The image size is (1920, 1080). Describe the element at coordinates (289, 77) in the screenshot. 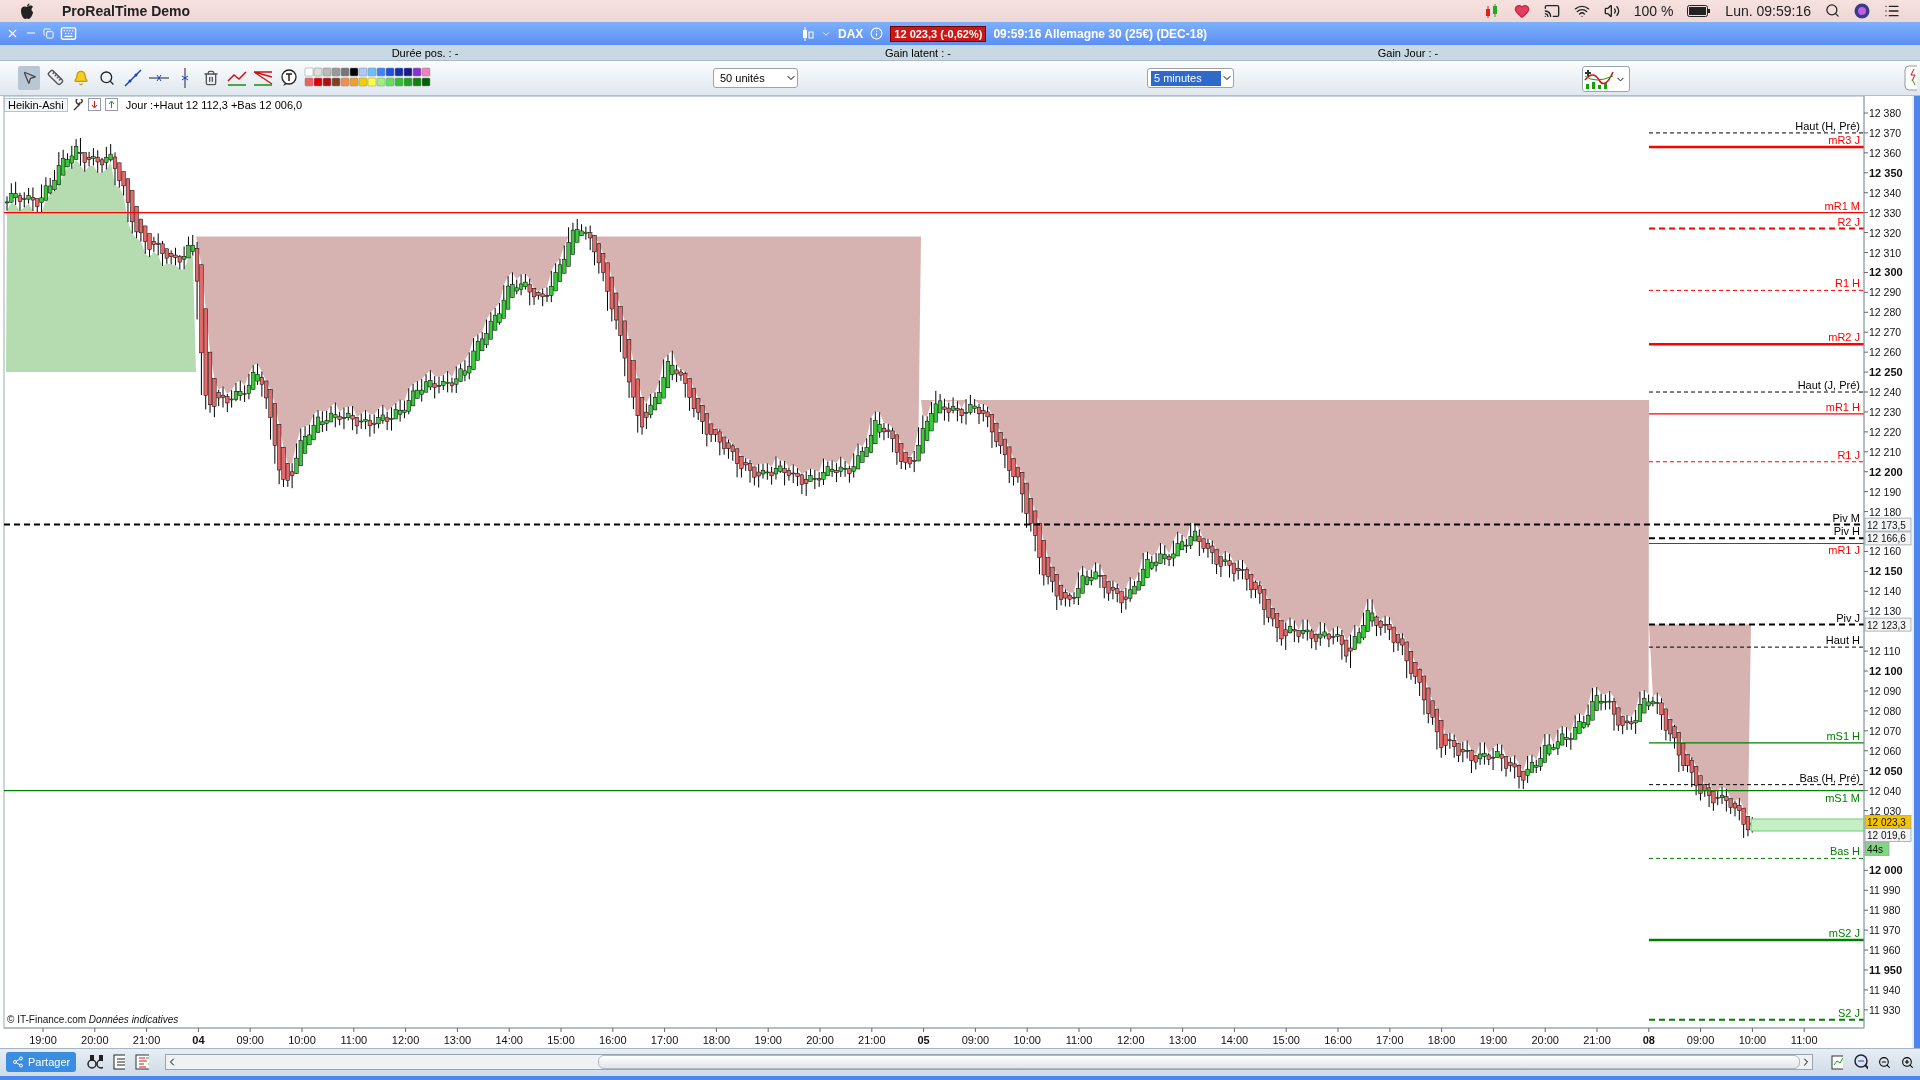

I see `text-tool-icon` at that location.